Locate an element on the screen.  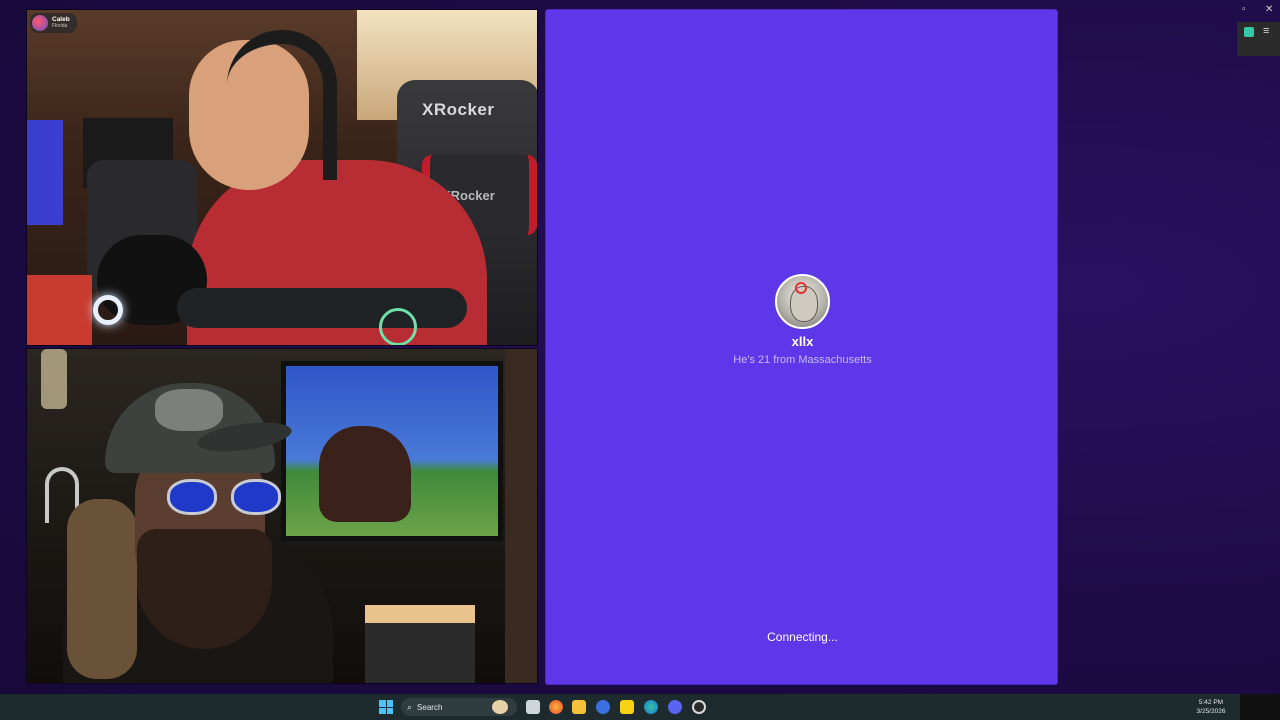
obs-icon is located at coordinates (699, 707).